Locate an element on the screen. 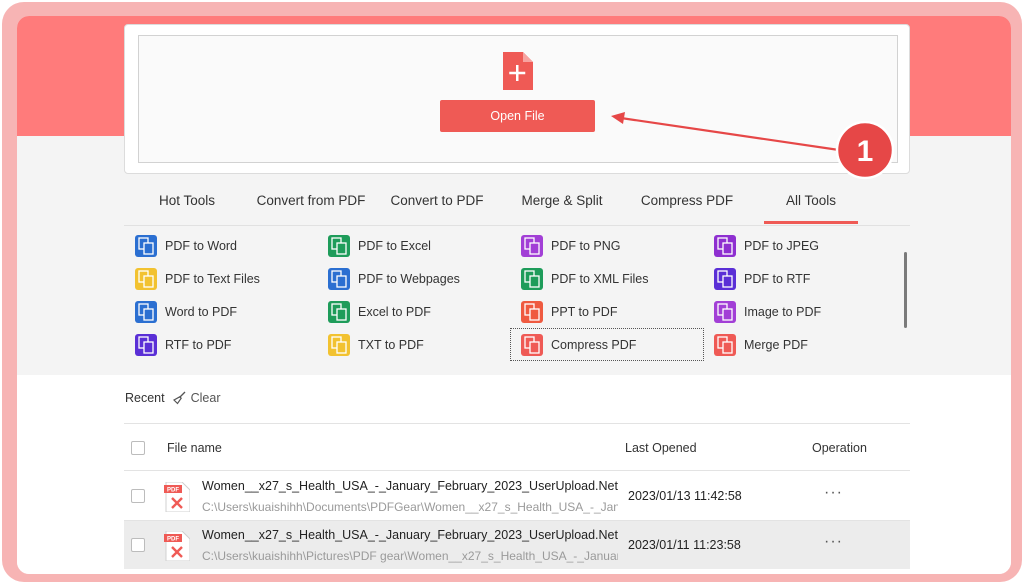 This screenshot has height=584, width=1024. clear-button: Clear is located at coordinates (196, 398).